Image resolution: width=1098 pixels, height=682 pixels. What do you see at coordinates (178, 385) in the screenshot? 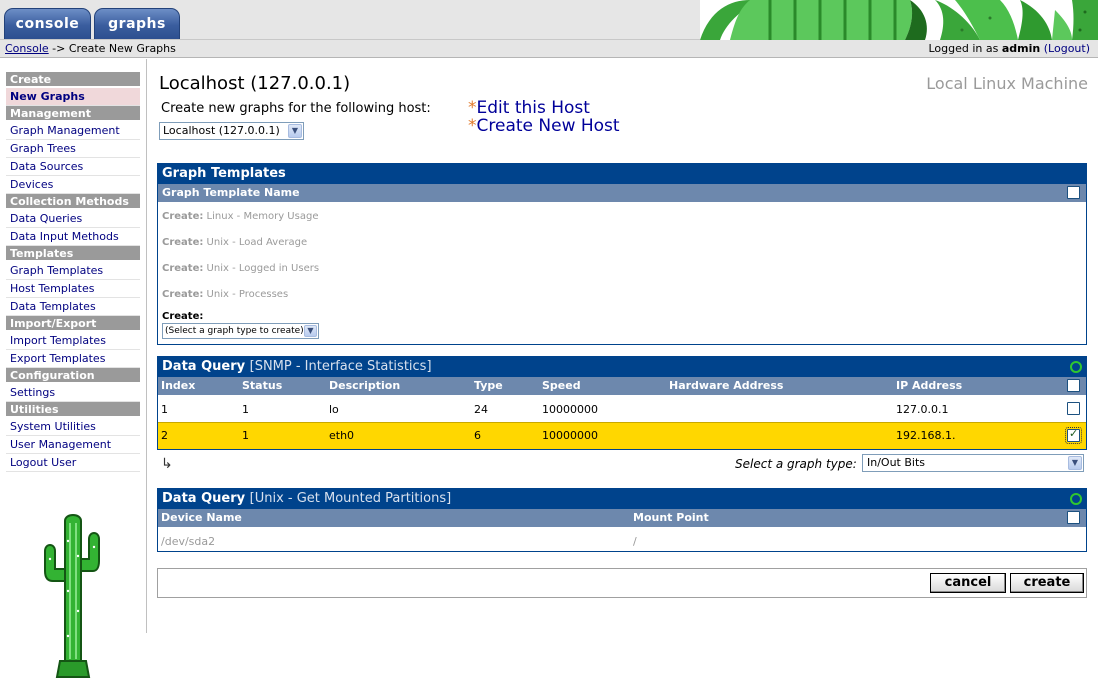
I see `column-header-index: Index` at bounding box center [178, 385].